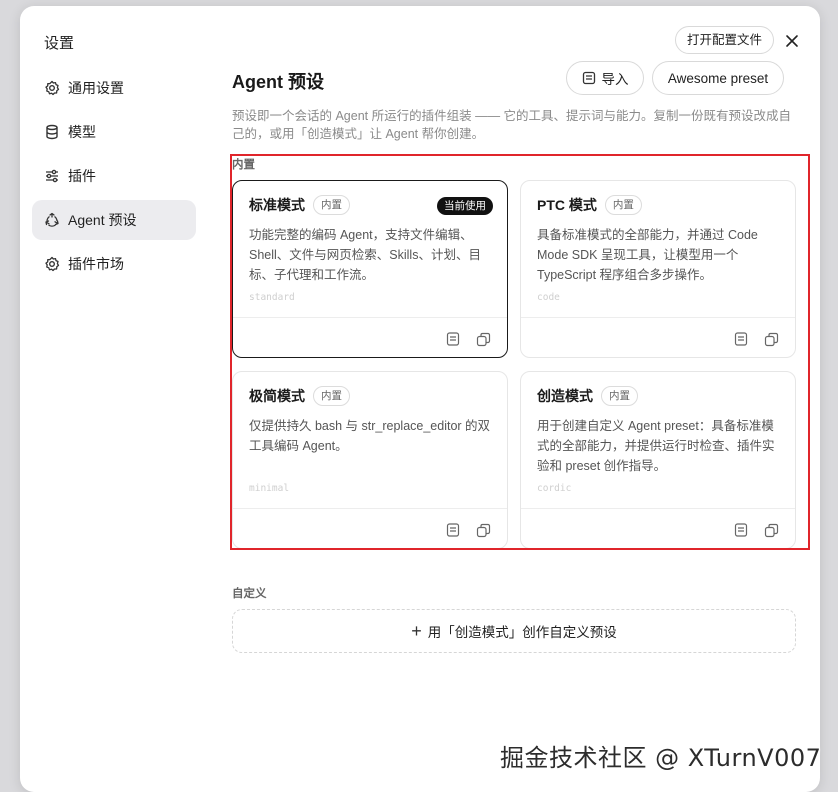 The height and width of the screenshot is (792, 838). What do you see at coordinates (82, 176) in the screenshot?
I see `sidebar-item-label: 插件` at bounding box center [82, 176].